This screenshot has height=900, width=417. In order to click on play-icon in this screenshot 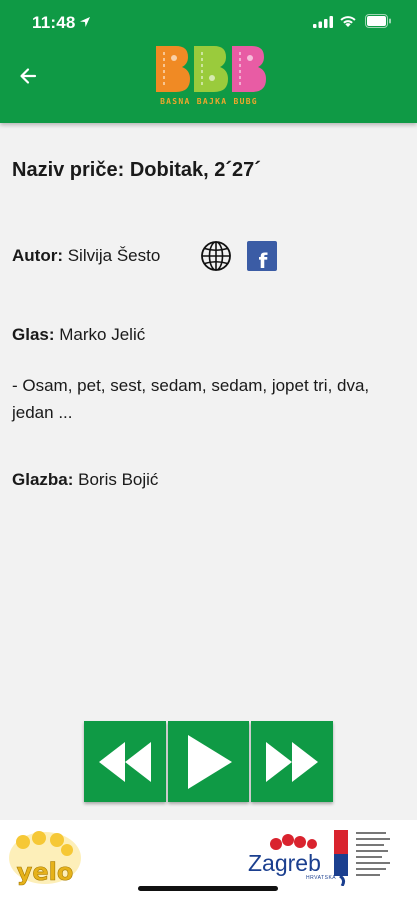, I will do `click(209, 761)`.